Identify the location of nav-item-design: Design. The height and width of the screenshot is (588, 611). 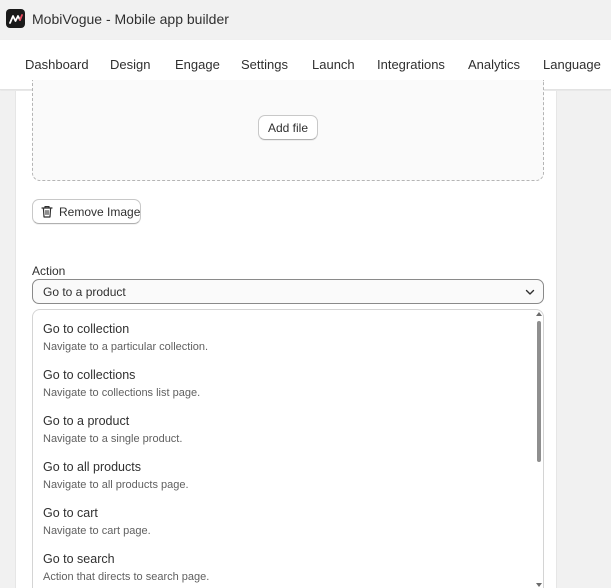
(130, 64).